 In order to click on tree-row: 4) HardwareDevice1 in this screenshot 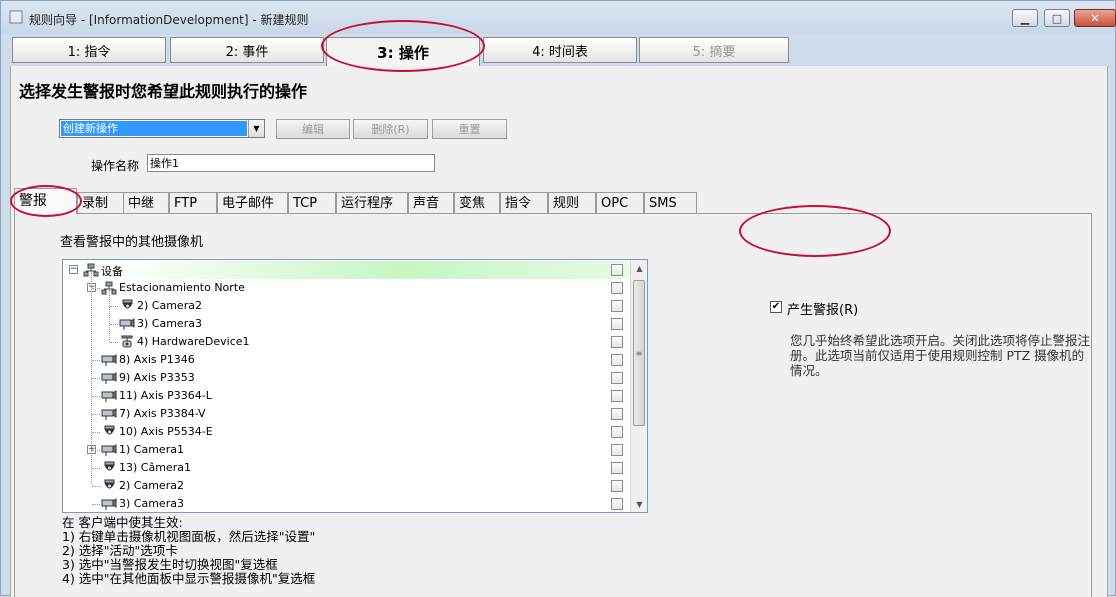, I will do `click(347, 342)`.